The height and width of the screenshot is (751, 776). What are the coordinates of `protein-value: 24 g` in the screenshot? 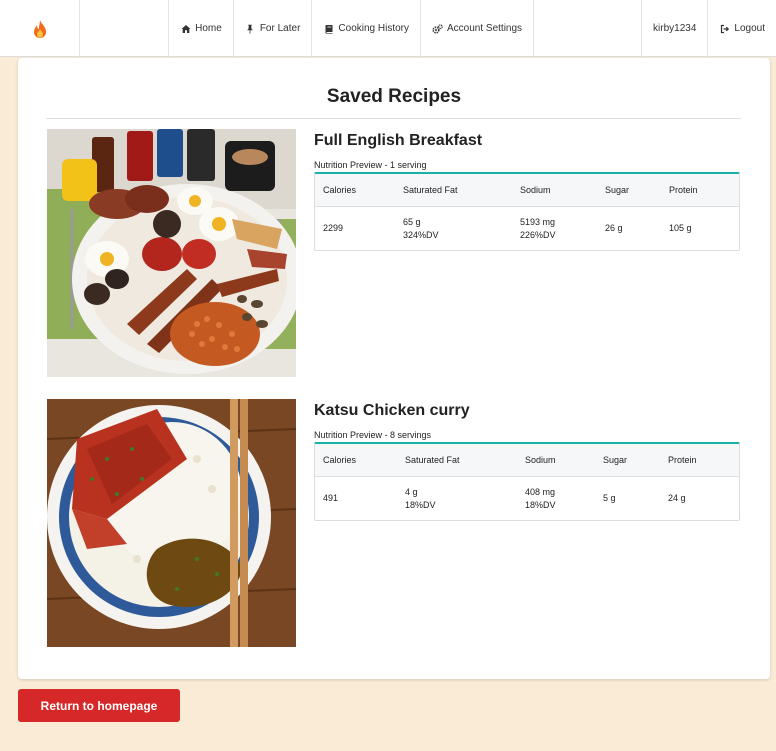 It's located at (677, 498).